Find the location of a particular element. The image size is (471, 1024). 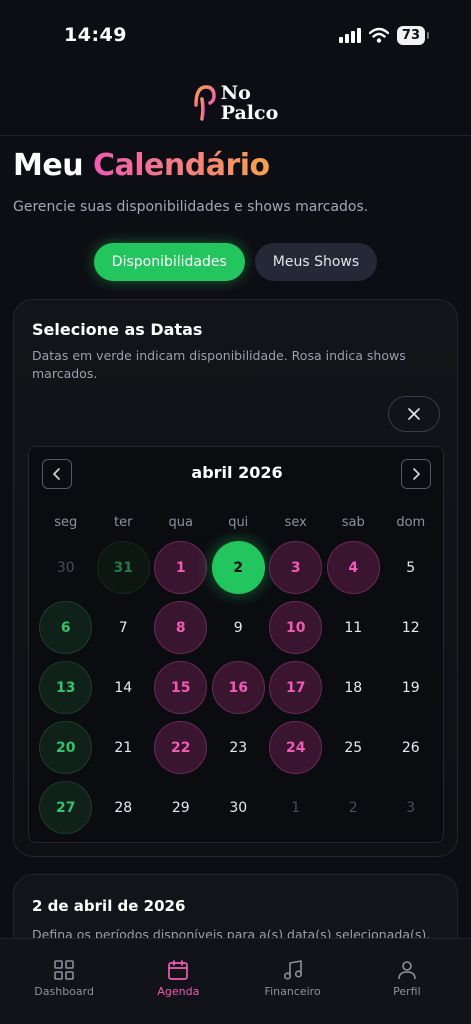

logo-text: No Palco is located at coordinates (250, 103).